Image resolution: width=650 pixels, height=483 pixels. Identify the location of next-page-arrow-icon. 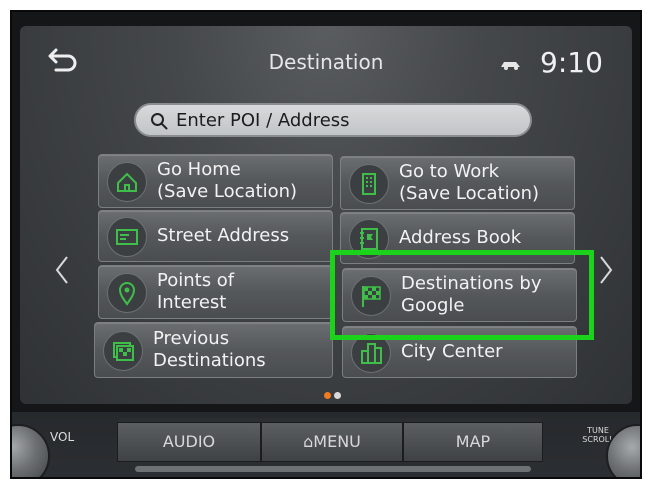
(606, 270).